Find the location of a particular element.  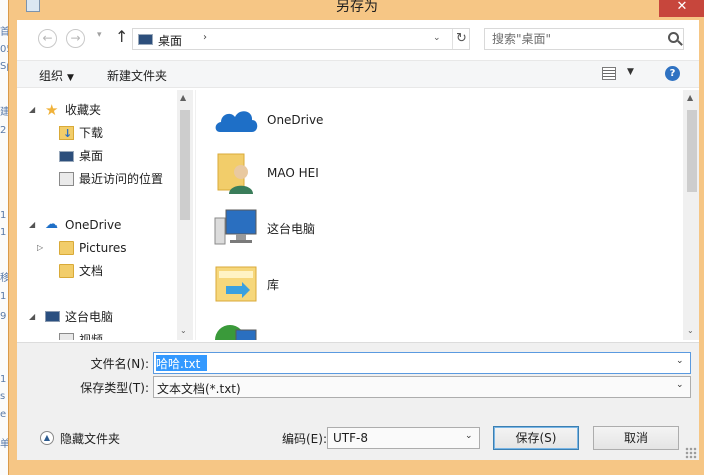

hide-folders-label: 隐藏文件夹 is located at coordinates (90, 439).